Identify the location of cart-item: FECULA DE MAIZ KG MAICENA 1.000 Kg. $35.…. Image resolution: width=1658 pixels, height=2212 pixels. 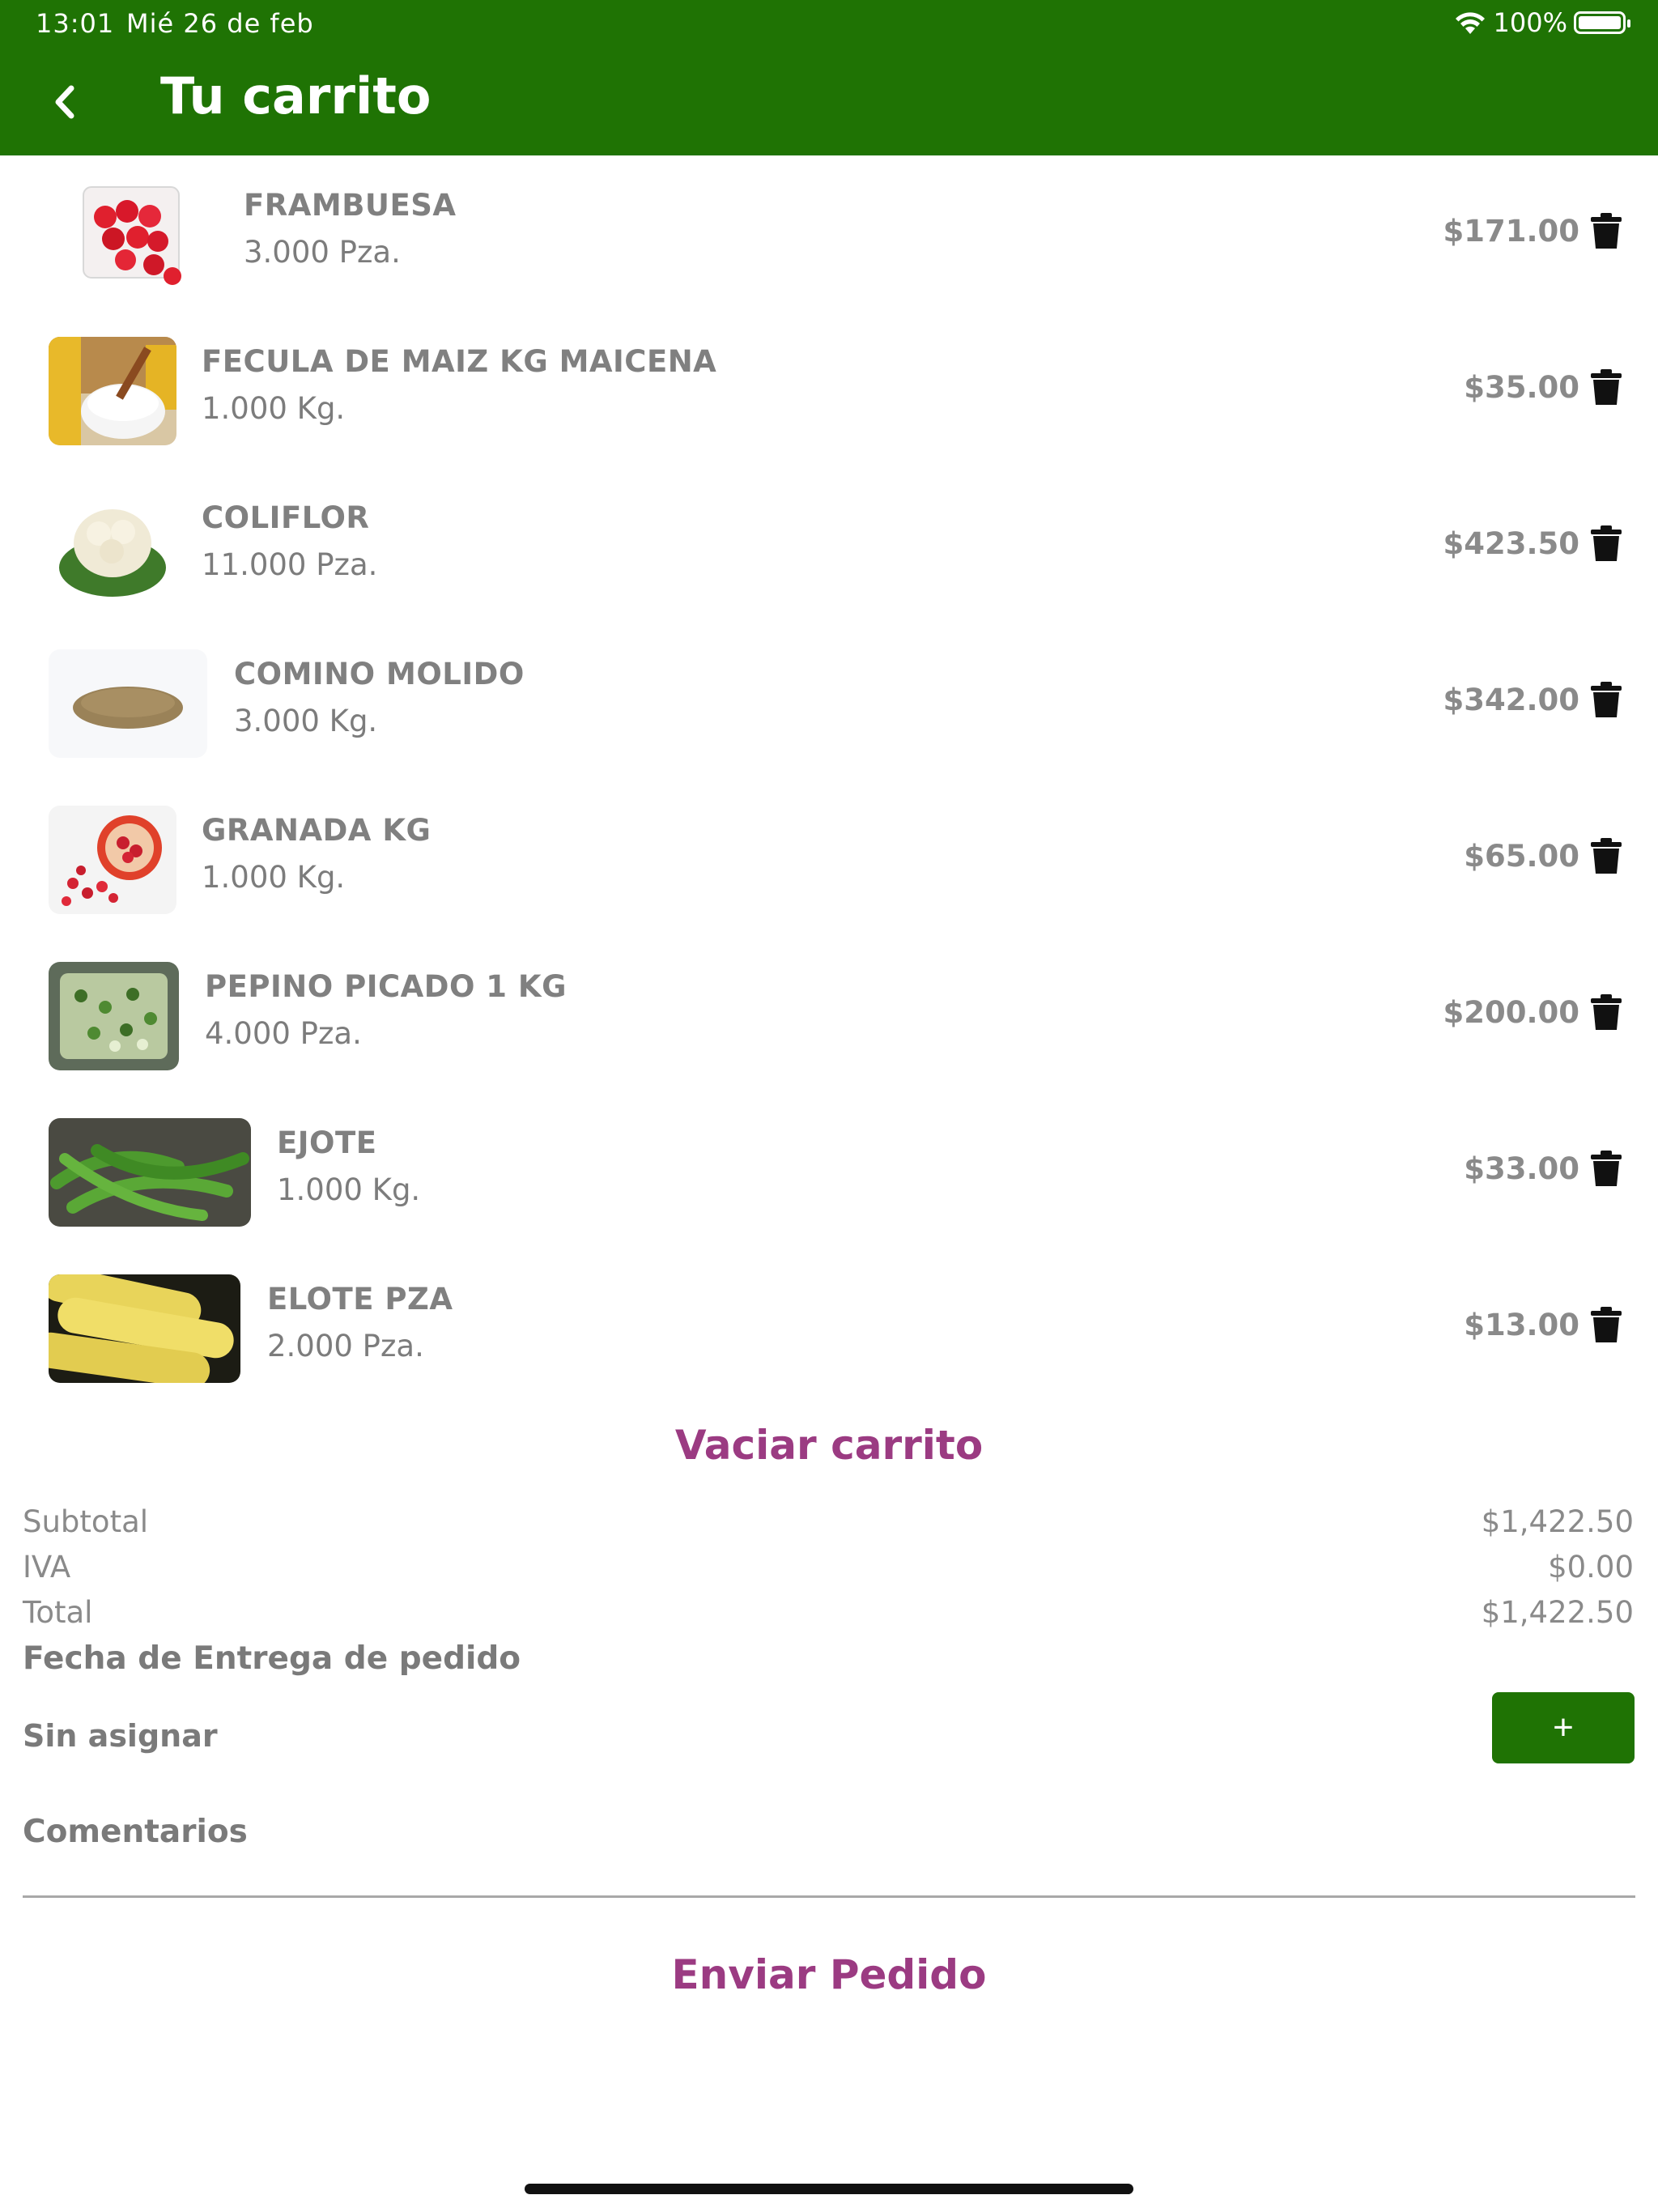
(829, 390).